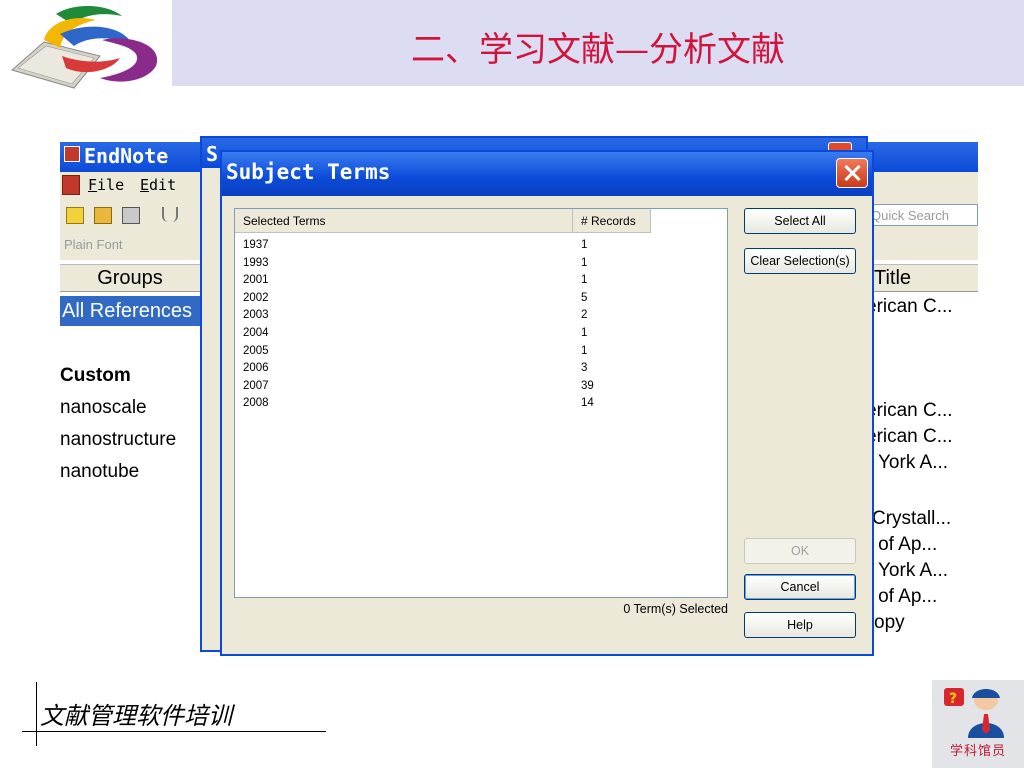 This screenshot has width=1024, height=768. What do you see at coordinates (800, 587) in the screenshot?
I see `cancel-button: Cancel` at bounding box center [800, 587].